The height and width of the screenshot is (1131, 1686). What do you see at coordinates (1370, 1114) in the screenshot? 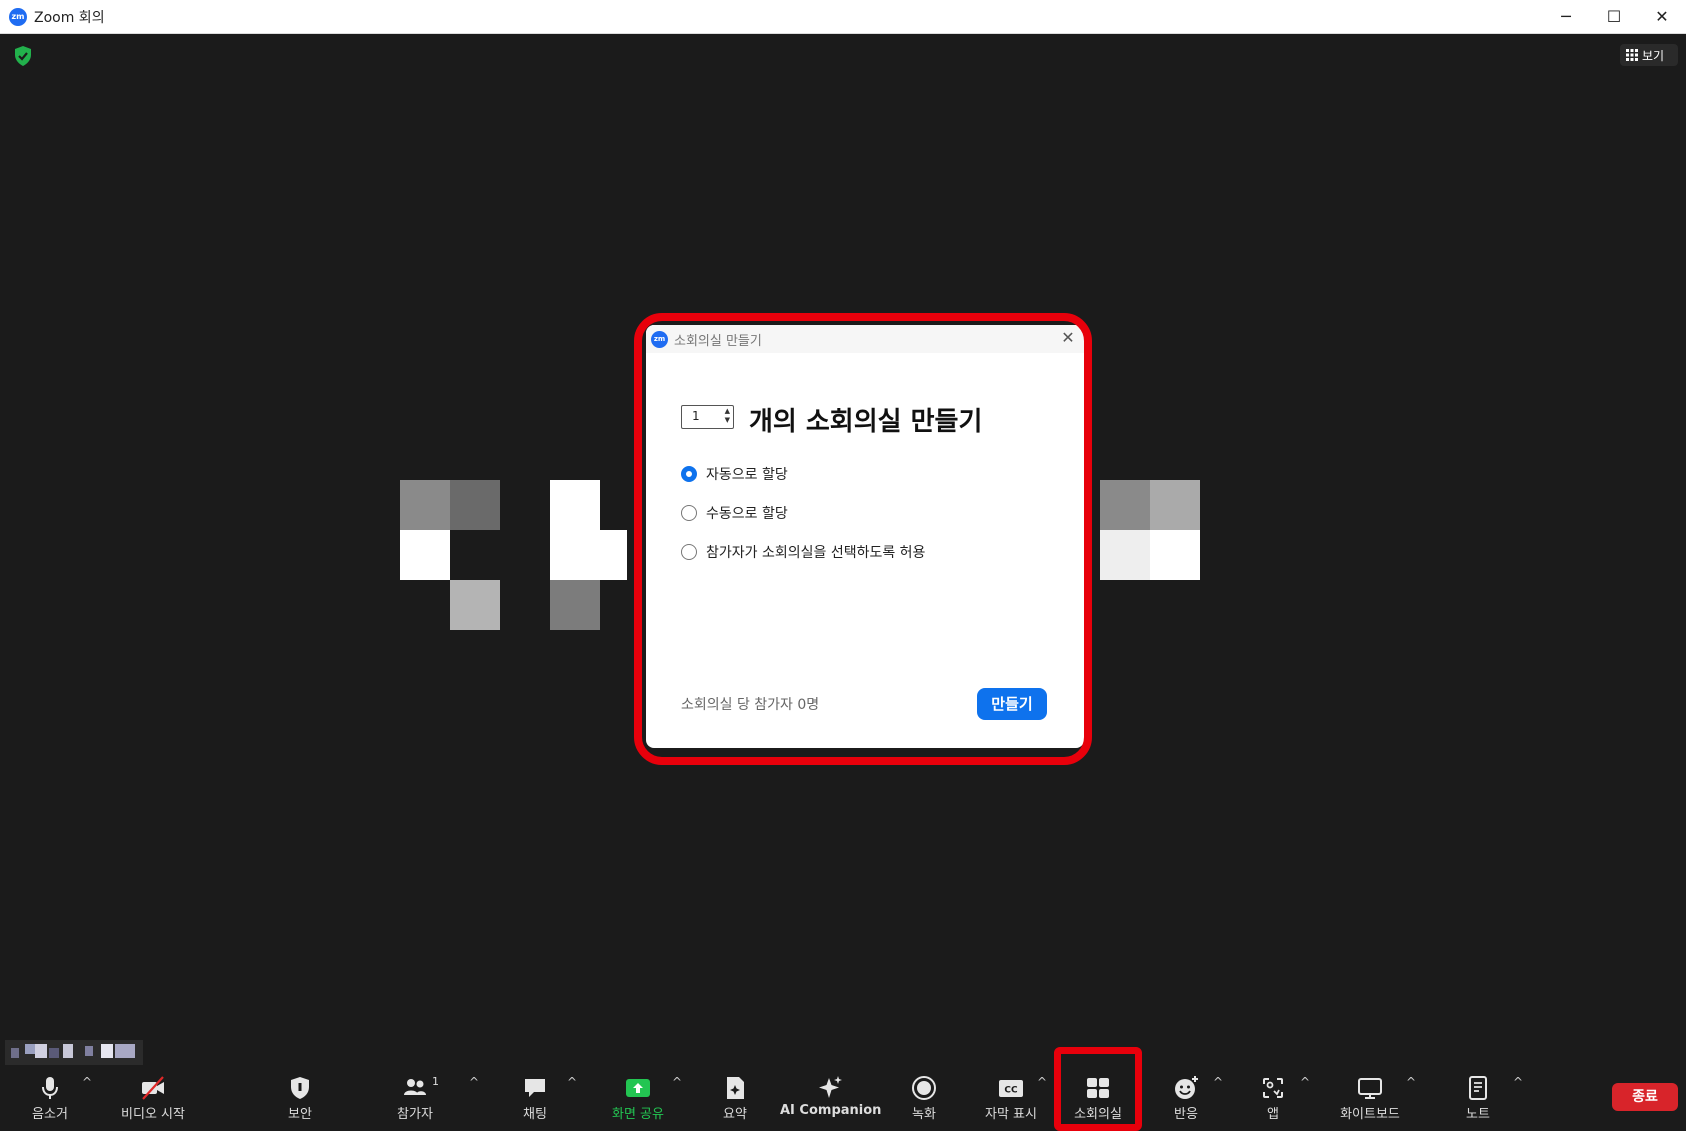
I see `whiteboard-label: 화이트보드` at bounding box center [1370, 1114].